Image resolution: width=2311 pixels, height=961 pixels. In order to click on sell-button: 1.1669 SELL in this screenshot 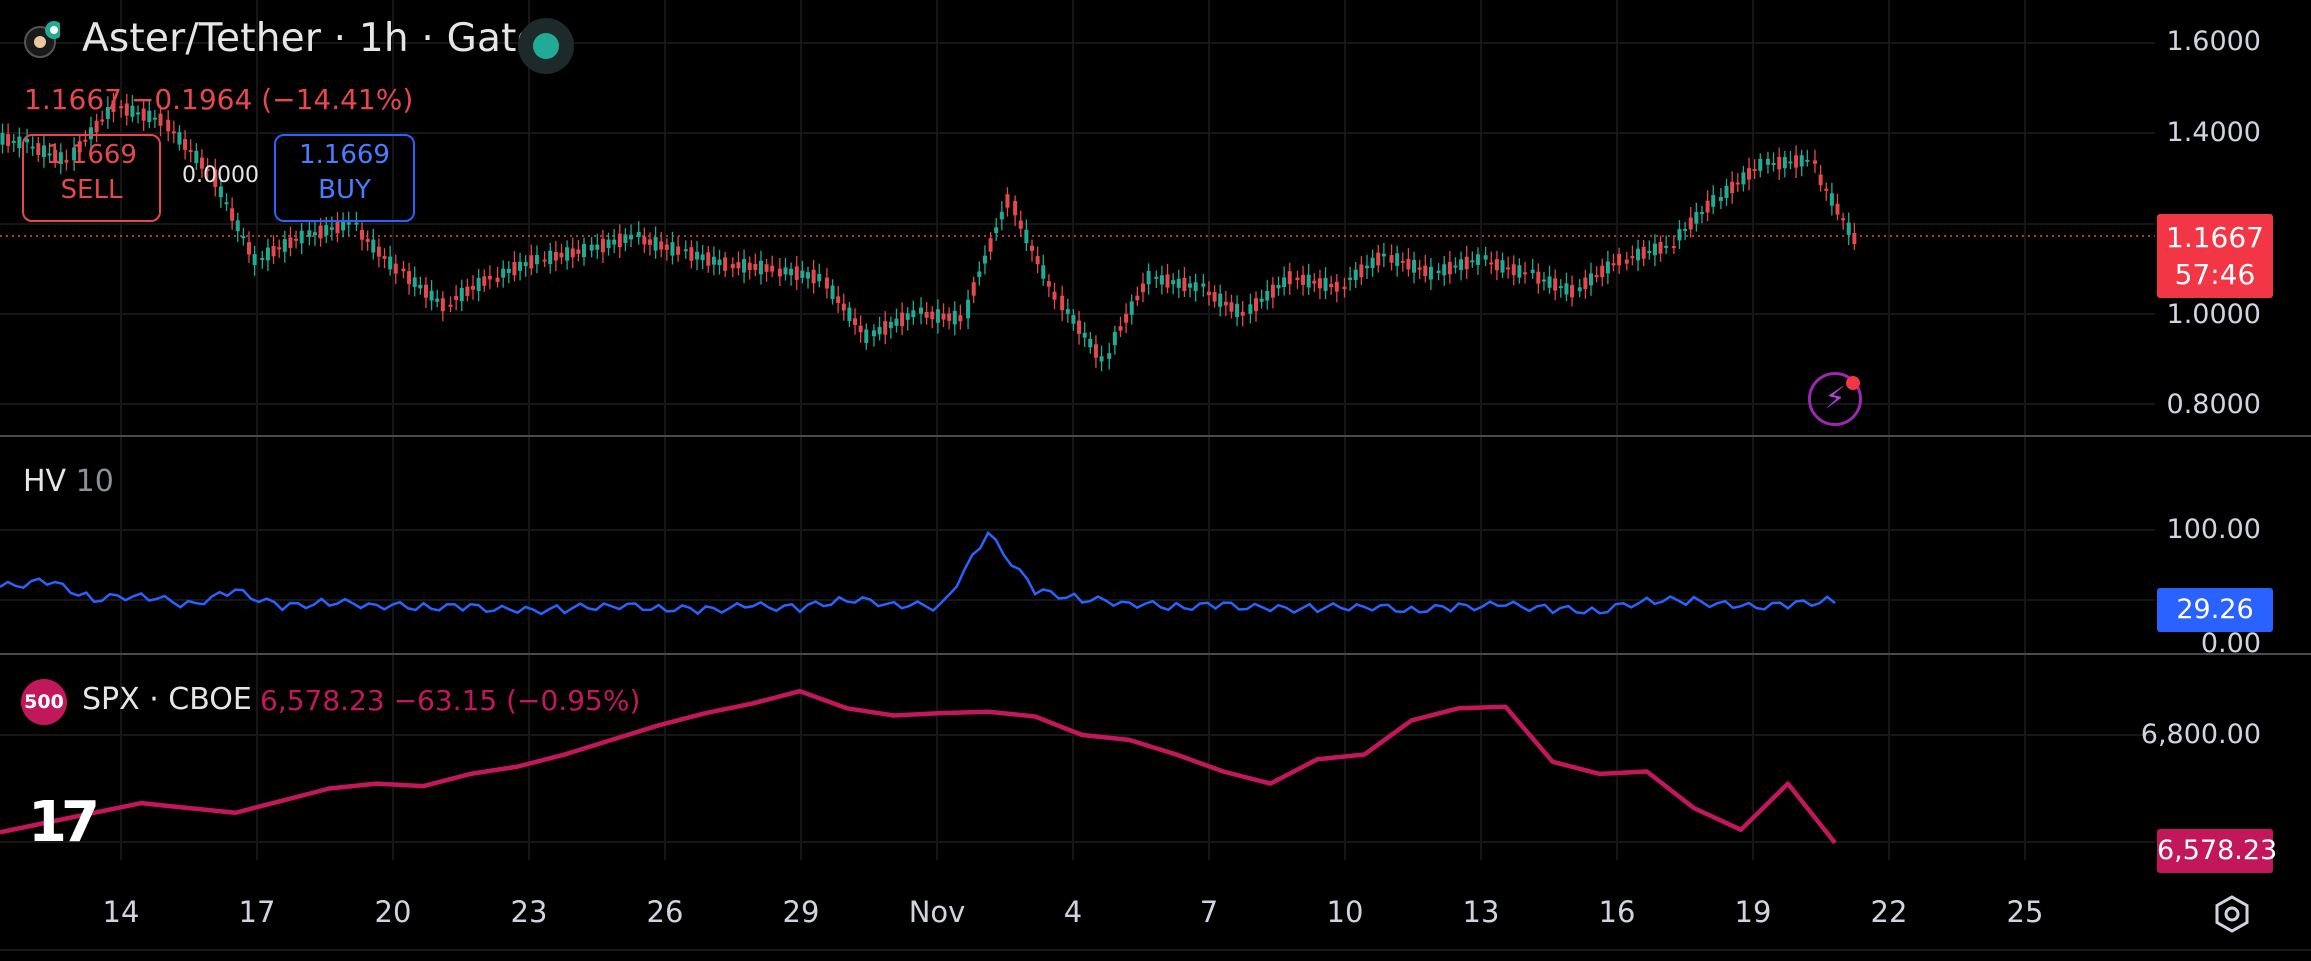, I will do `click(91, 178)`.